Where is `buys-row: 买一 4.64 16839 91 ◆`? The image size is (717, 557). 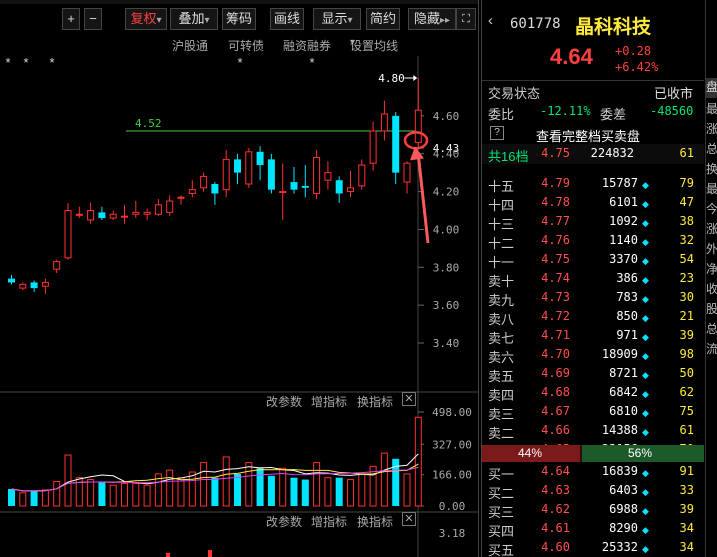
buys-row: 买一 4.64 16839 91 ◆ is located at coordinates (593, 472).